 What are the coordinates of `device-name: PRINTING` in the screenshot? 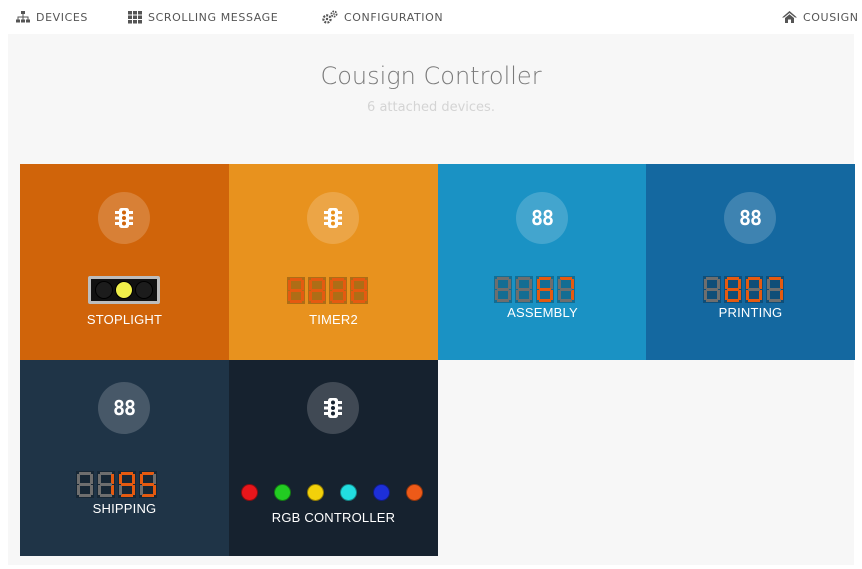 It's located at (750, 312).